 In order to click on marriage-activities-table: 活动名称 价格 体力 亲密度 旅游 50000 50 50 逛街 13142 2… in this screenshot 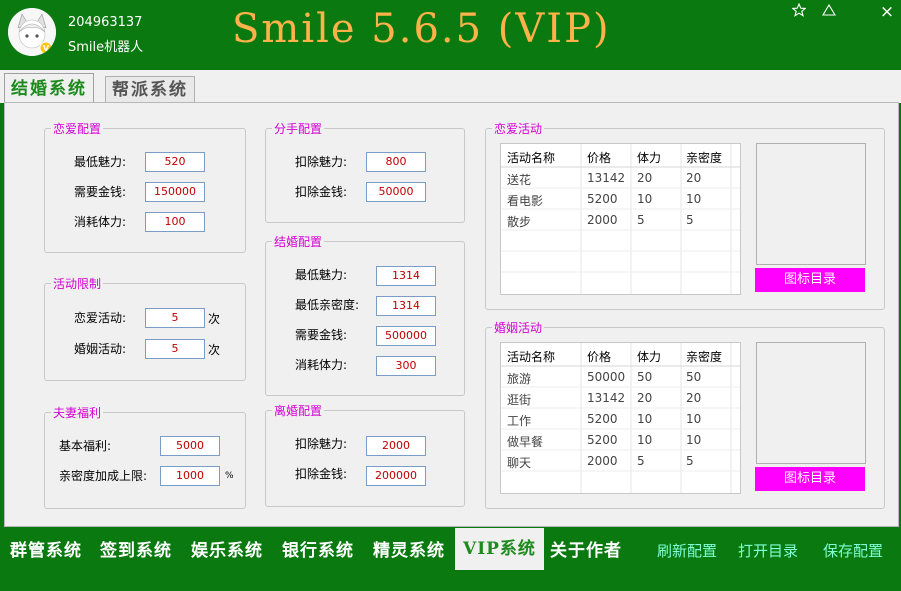, I will do `click(620, 418)`.